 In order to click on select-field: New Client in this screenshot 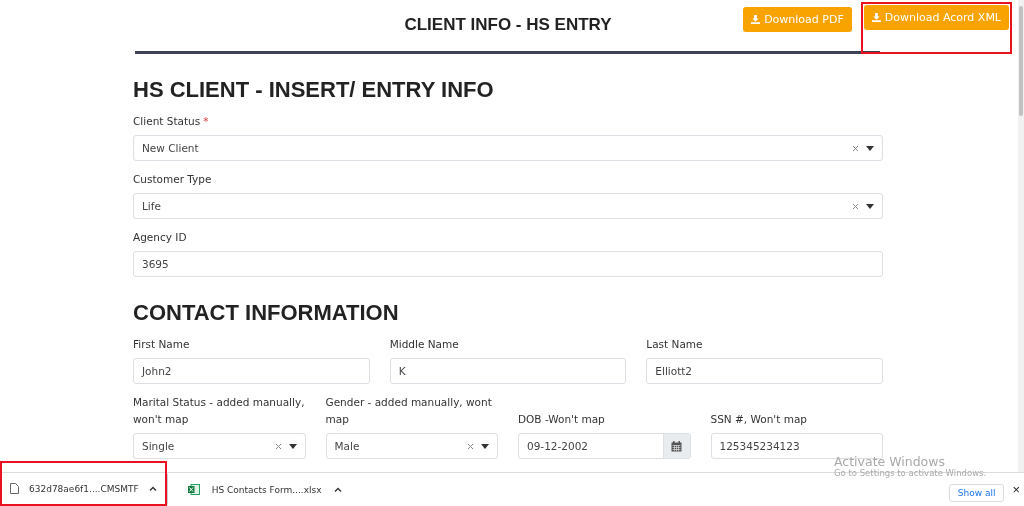, I will do `click(508, 148)`.